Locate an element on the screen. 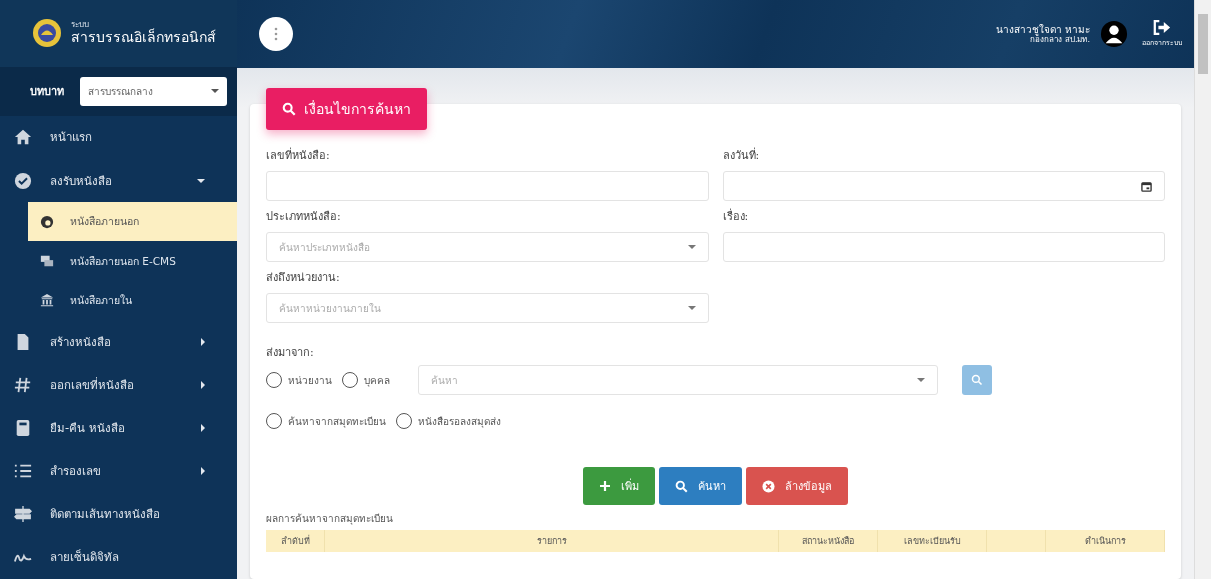 The width and height of the screenshot is (1211, 579). search-button: ค้นหา is located at coordinates (700, 486).